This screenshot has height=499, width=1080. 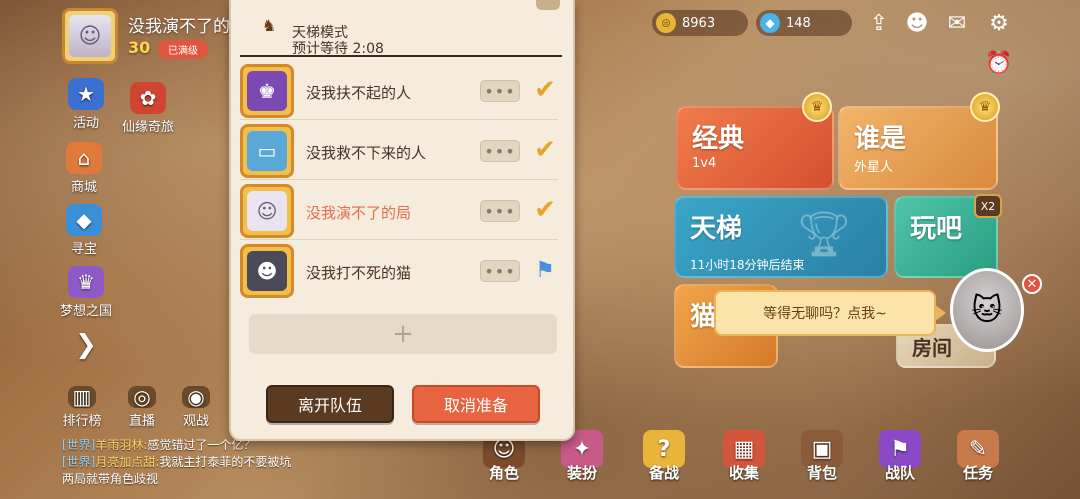 I want to click on member-avatar-face: ☻, so click(x=267, y=271).